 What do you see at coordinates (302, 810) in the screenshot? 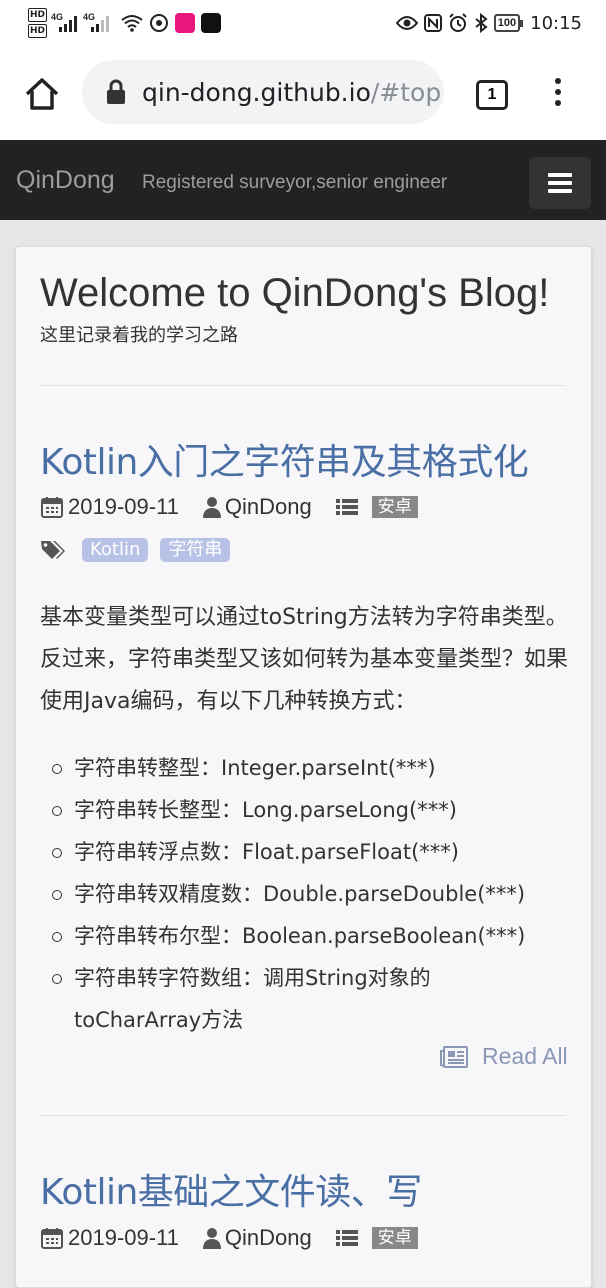
I see `list-item: 字符串转长整型：Long.parseLong(***)` at bounding box center [302, 810].